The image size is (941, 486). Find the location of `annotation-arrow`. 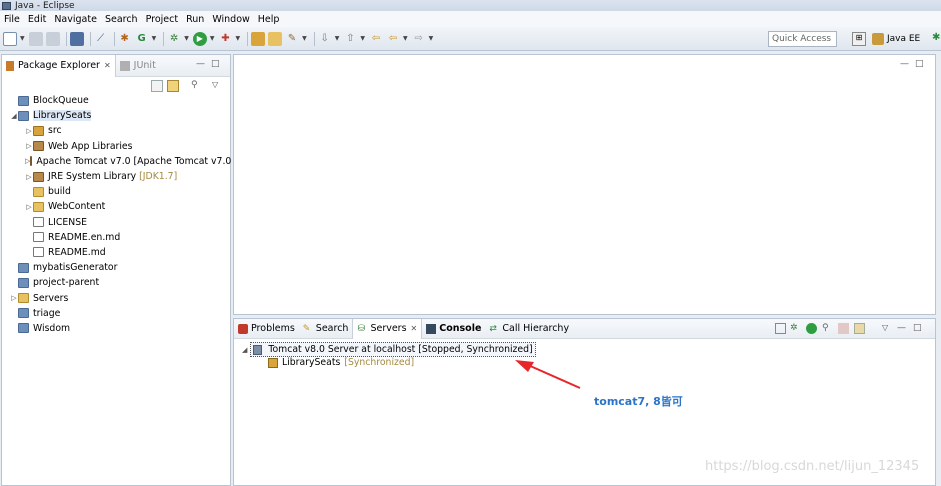

annotation-arrow is located at coordinates (548, 374).